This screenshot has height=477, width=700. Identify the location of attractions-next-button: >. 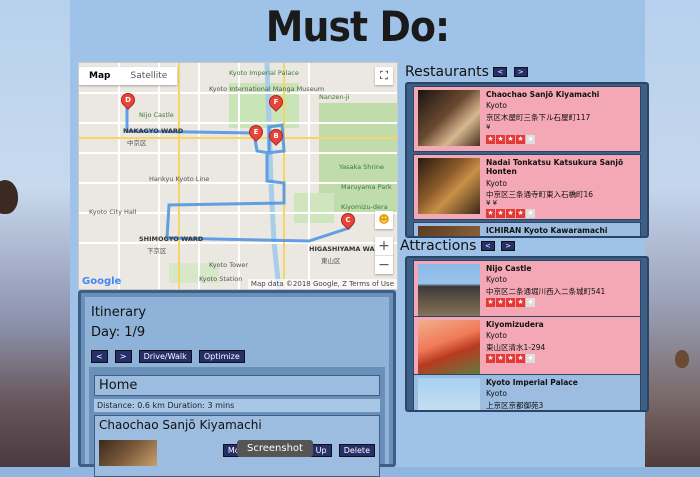
(508, 246).